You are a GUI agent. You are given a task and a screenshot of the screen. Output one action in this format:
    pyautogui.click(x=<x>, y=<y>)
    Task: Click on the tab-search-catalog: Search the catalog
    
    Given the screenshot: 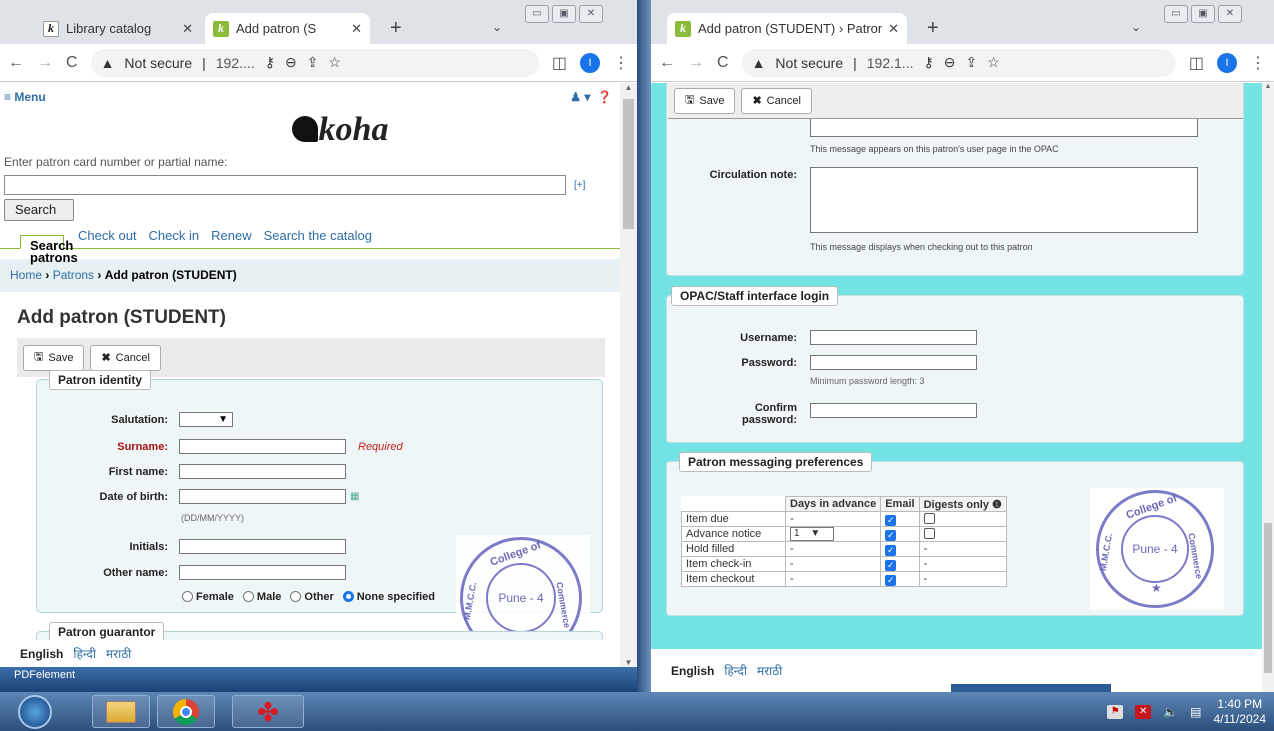 What is the action you would take?
    pyautogui.click(x=324, y=238)
    